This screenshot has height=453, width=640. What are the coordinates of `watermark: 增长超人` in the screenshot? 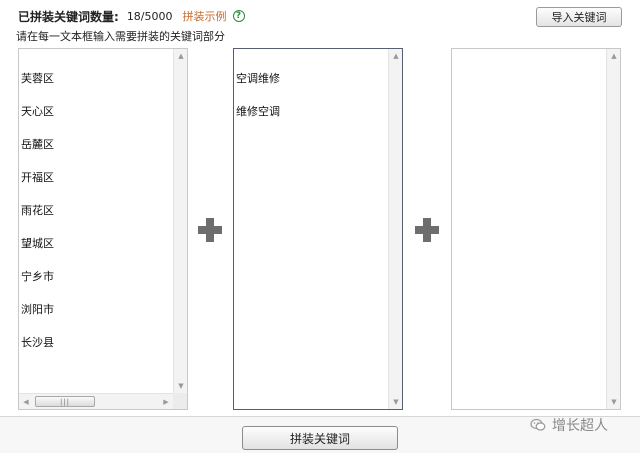 It's located at (569, 425).